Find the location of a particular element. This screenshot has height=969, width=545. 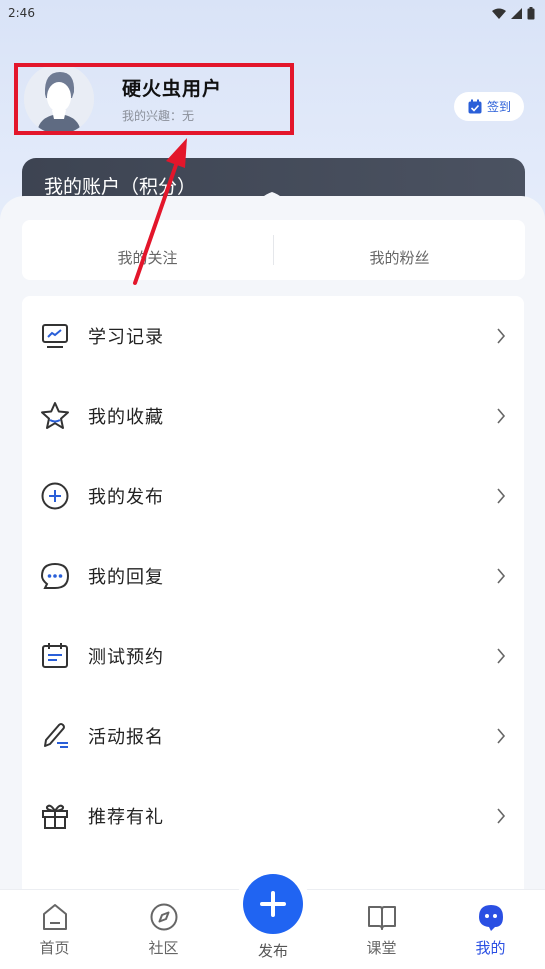

menu-item-test-booking: 测试预约 is located at coordinates (273, 656).